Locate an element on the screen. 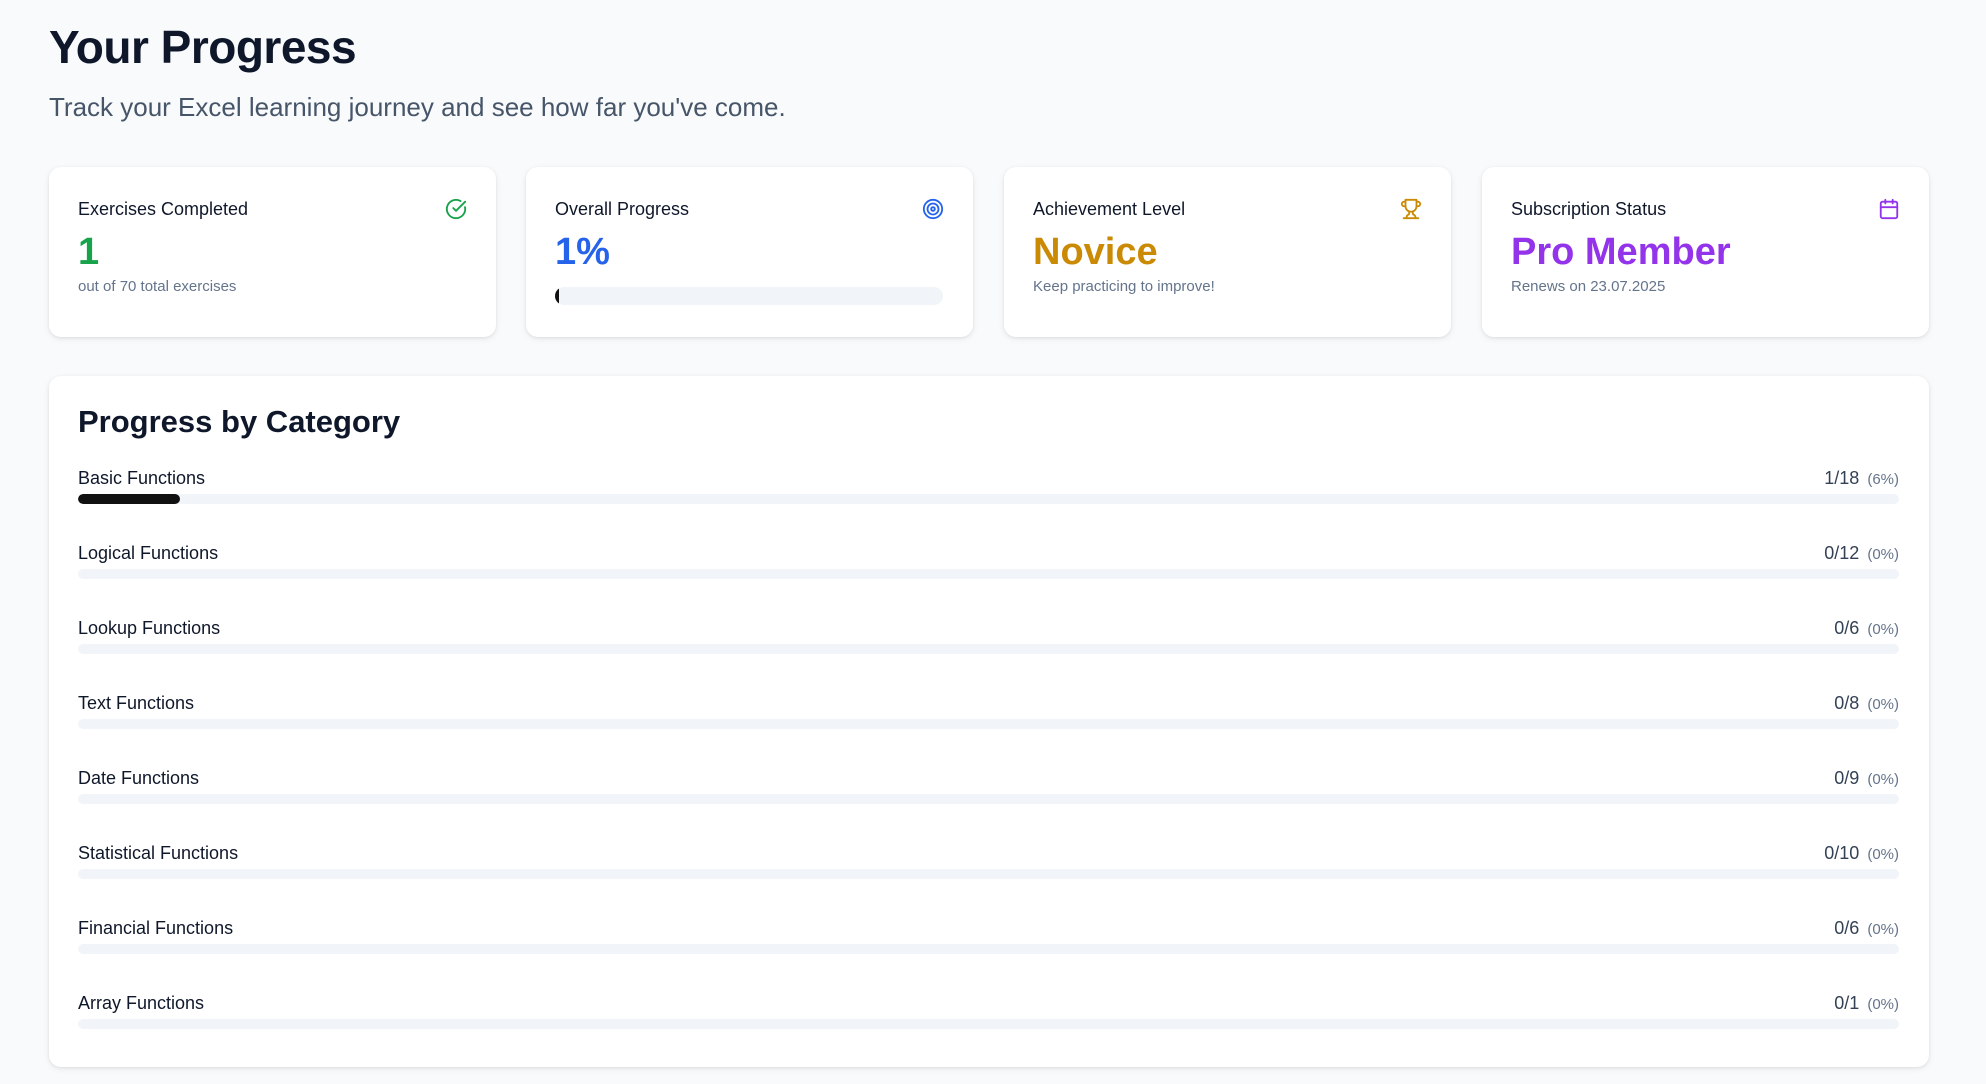  category-row: Date Functions 0/9 (0%) is located at coordinates (988, 805).